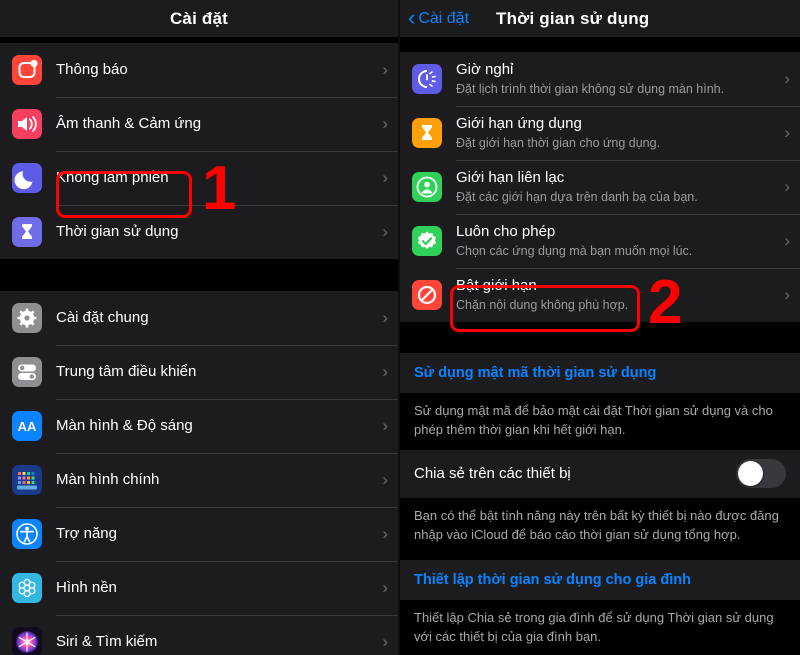 Image resolution: width=800 pixels, height=655 pixels. What do you see at coordinates (427, 187) in the screenshot?
I see `communication-limits-icon` at bounding box center [427, 187].